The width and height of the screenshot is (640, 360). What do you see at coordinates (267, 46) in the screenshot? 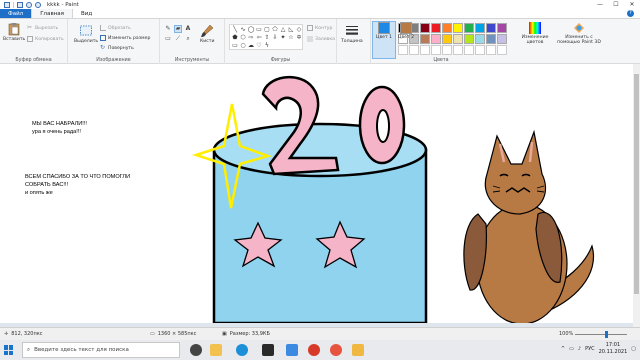
I see `lightning-shape-icon: ϟ` at bounding box center [267, 46].